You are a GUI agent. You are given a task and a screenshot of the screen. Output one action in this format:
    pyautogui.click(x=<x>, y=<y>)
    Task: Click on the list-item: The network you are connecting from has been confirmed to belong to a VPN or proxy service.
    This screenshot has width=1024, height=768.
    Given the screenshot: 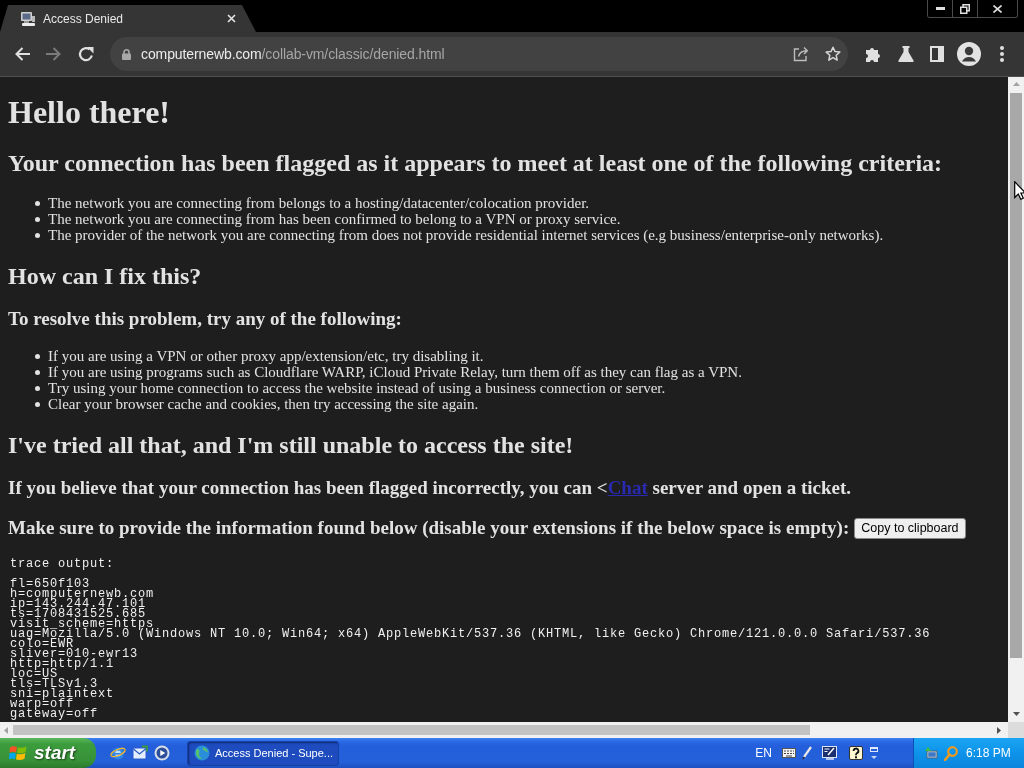 What is the action you would take?
    pyautogui.click(x=334, y=219)
    